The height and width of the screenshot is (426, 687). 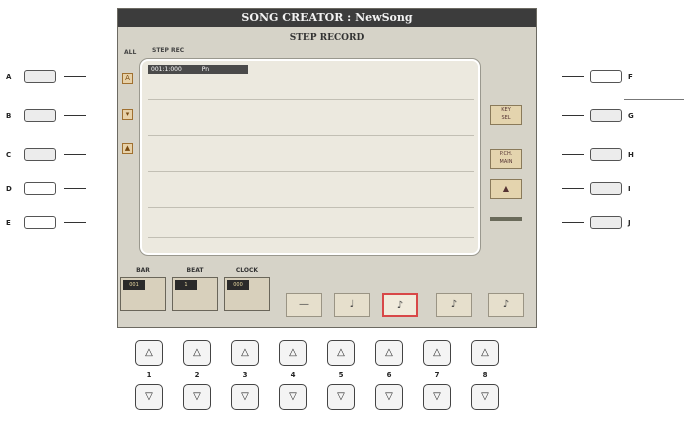 What do you see at coordinates (9, 155) in the screenshot?
I see `side-label-c: C` at bounding box center [9, 155].